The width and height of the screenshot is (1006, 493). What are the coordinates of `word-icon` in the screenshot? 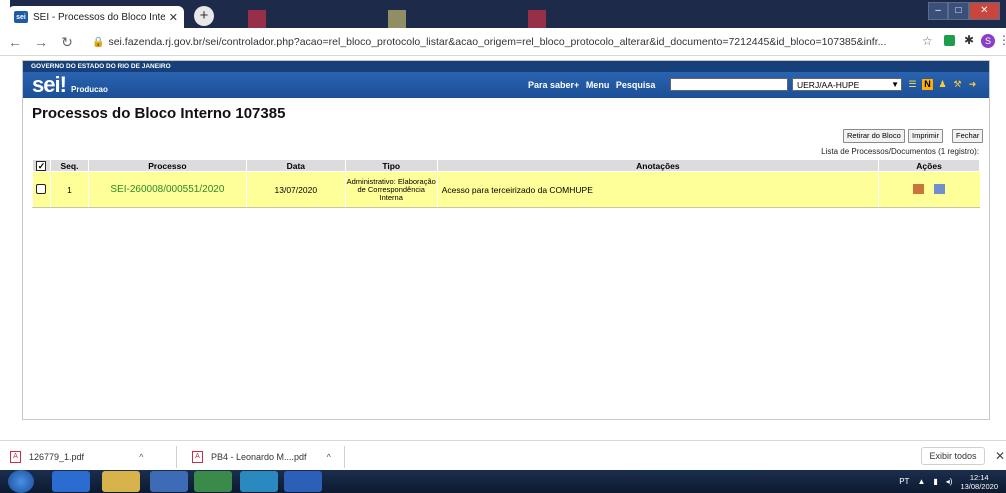 It's located at (303, 481).